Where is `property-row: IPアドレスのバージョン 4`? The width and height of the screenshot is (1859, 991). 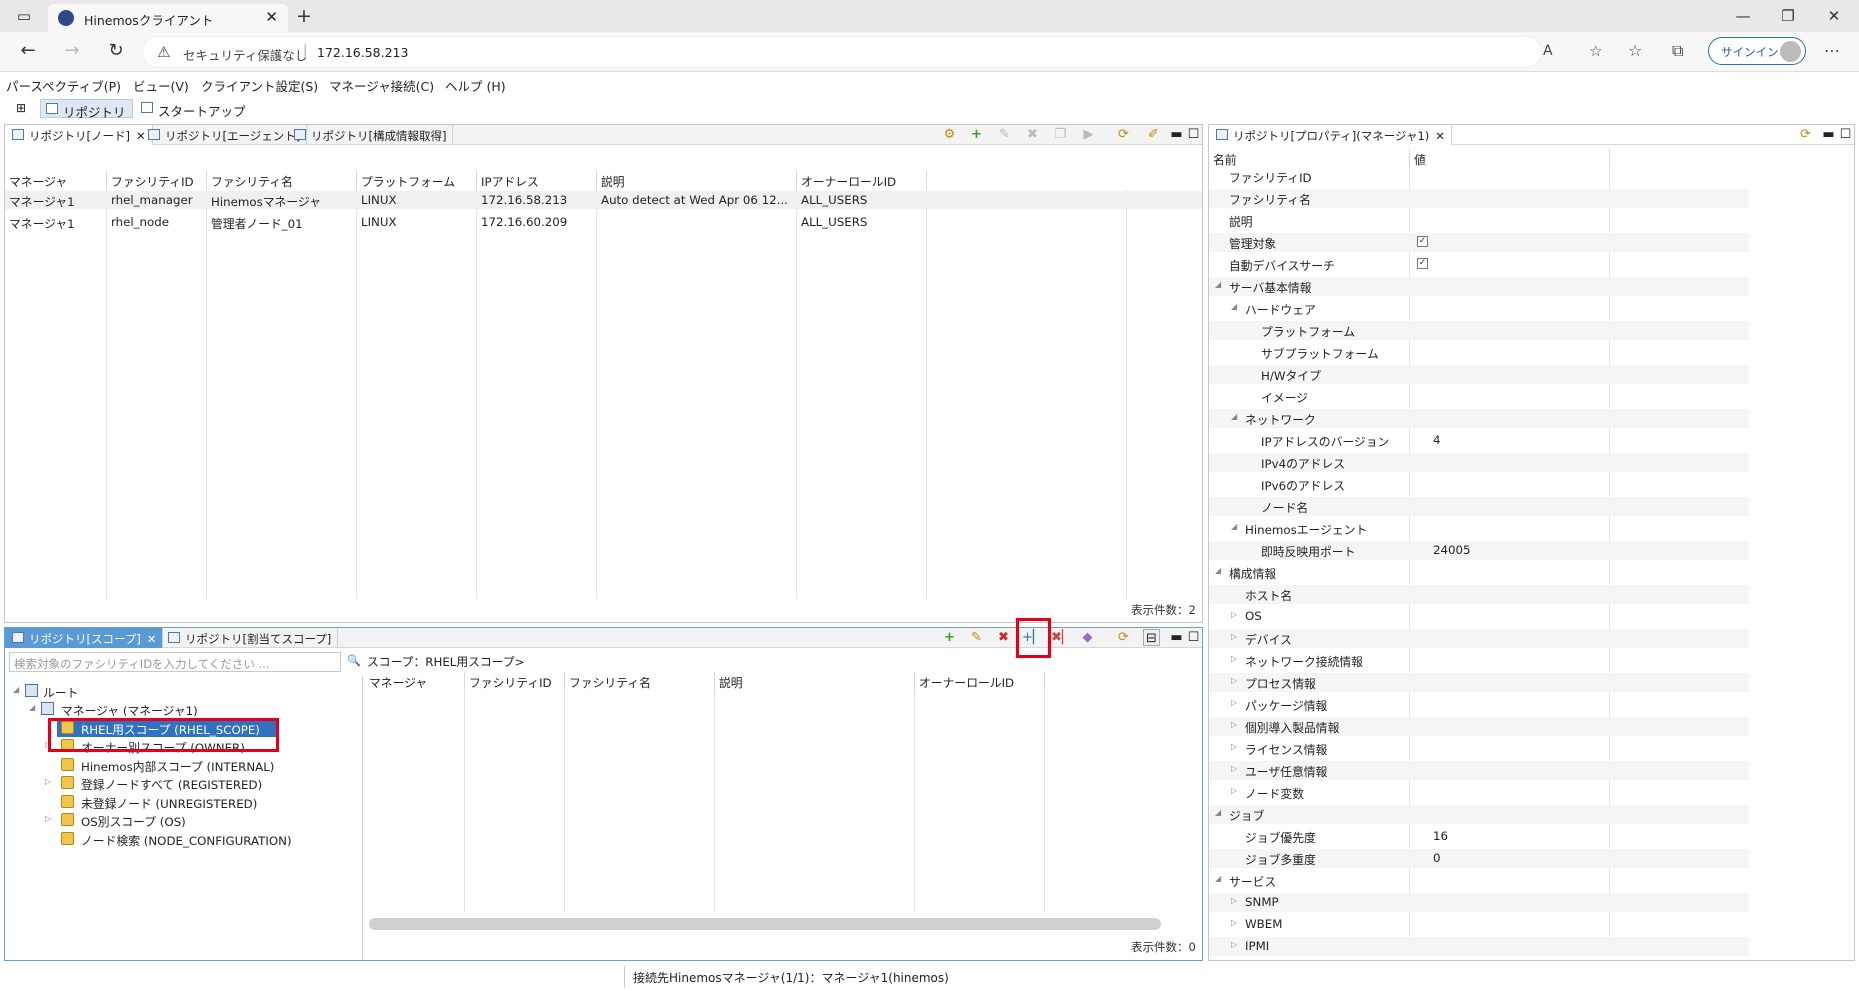 property-row: IPアドレスのバージョン 4 is located at coordinates (1479, 440).